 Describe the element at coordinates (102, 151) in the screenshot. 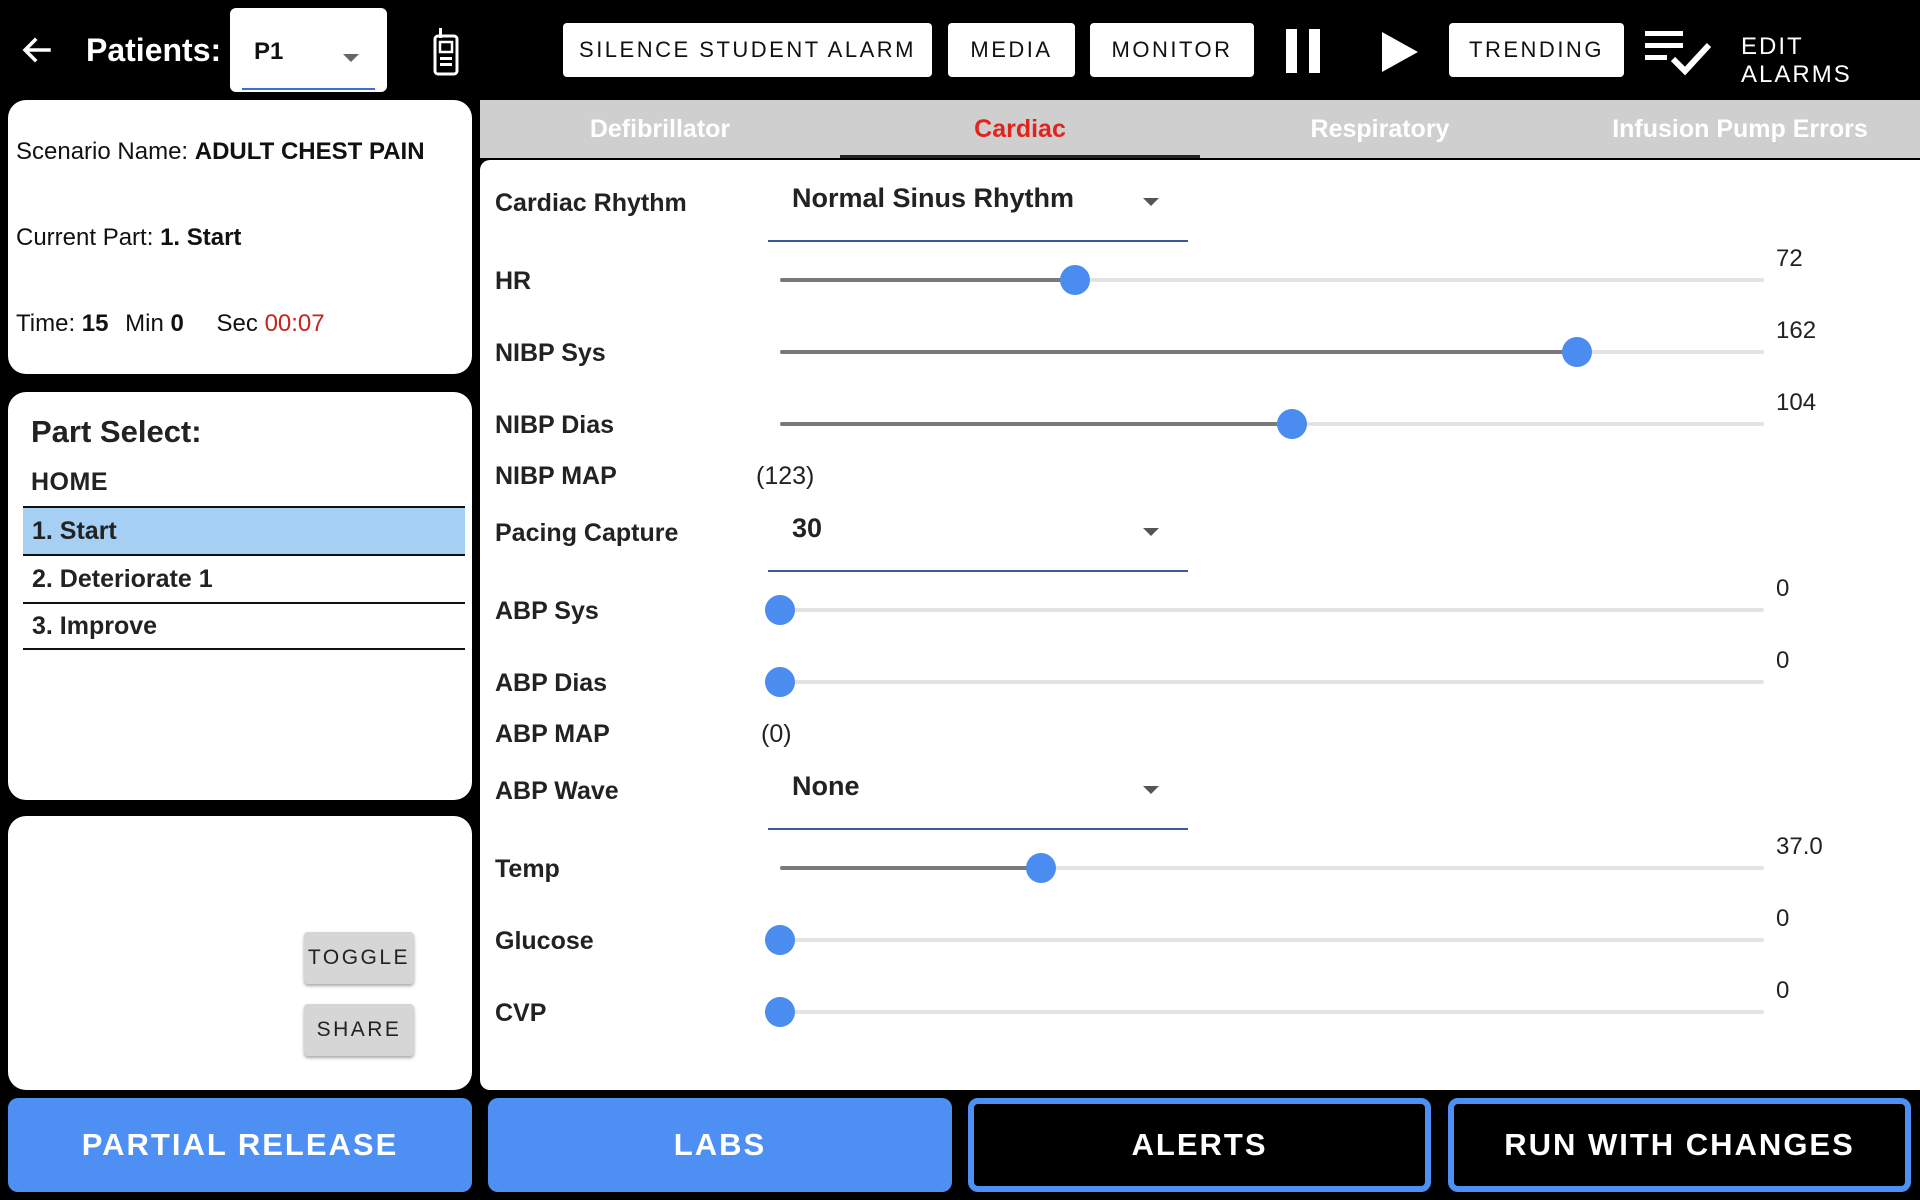

I see `scenario-name-label: Scenario Name:` at that location.